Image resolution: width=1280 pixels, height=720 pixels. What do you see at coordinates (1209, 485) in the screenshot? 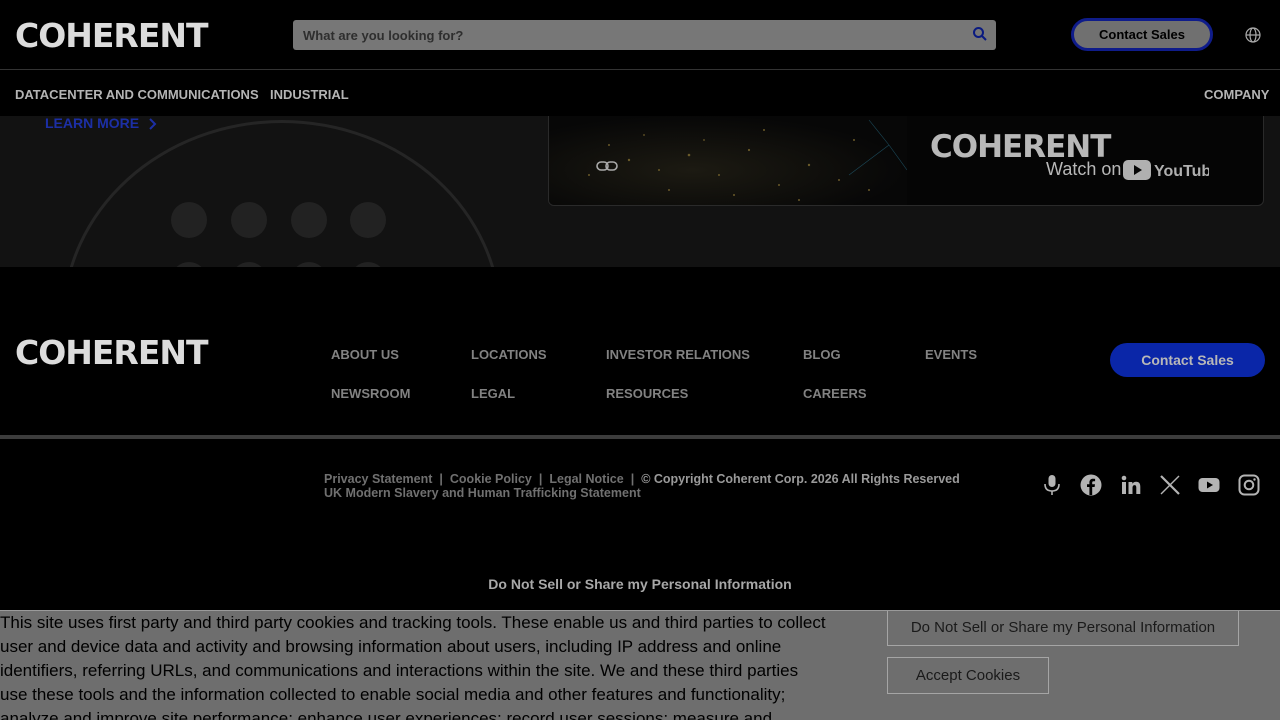
I see `youtube-icon` at bounding box center [1209, 485].